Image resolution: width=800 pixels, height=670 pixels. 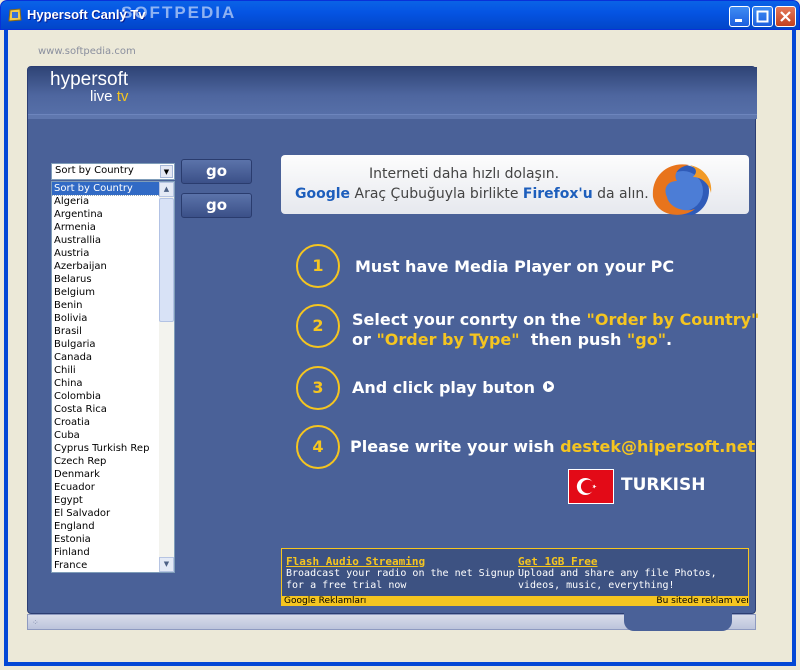 I want to click on language-label: TURKISH, so click(x=663, y=485).